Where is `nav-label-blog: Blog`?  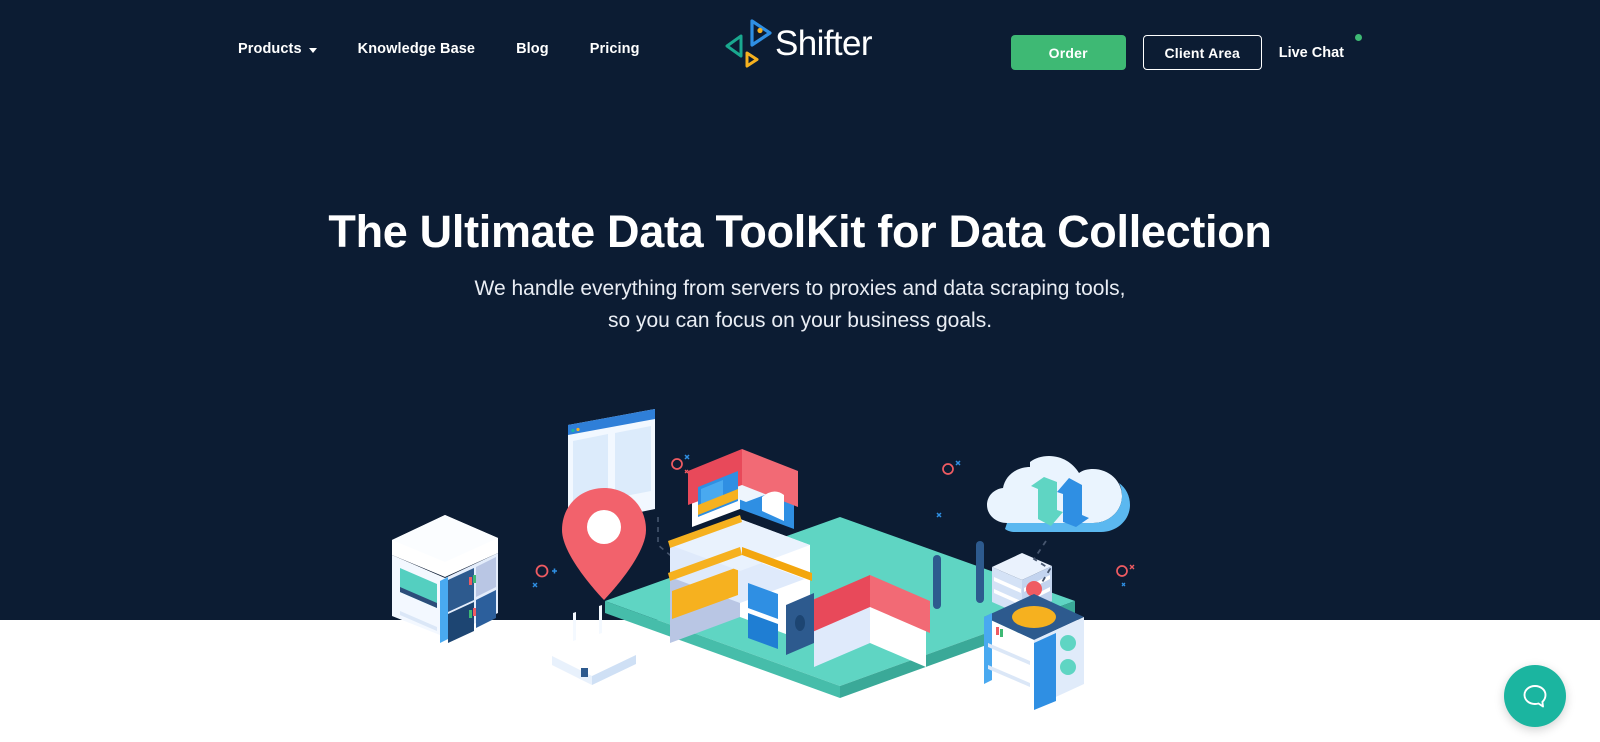 nav-label-blog: Blog is located at coordinates (532, 49).